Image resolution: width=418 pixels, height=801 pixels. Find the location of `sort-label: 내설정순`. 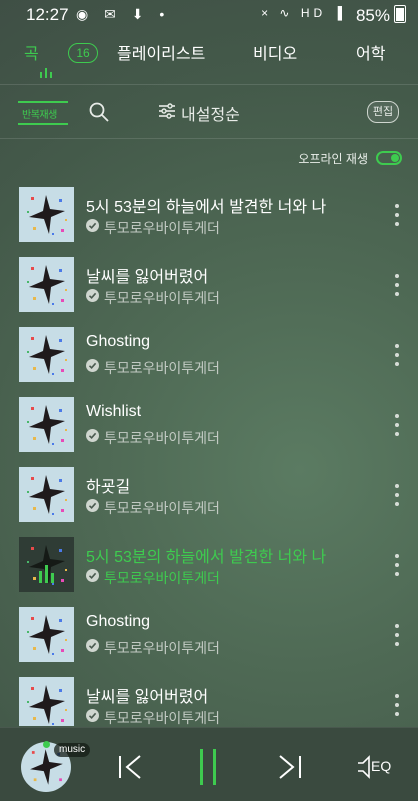

sort-label: 내설정순 is located at coordinates (210, 113).